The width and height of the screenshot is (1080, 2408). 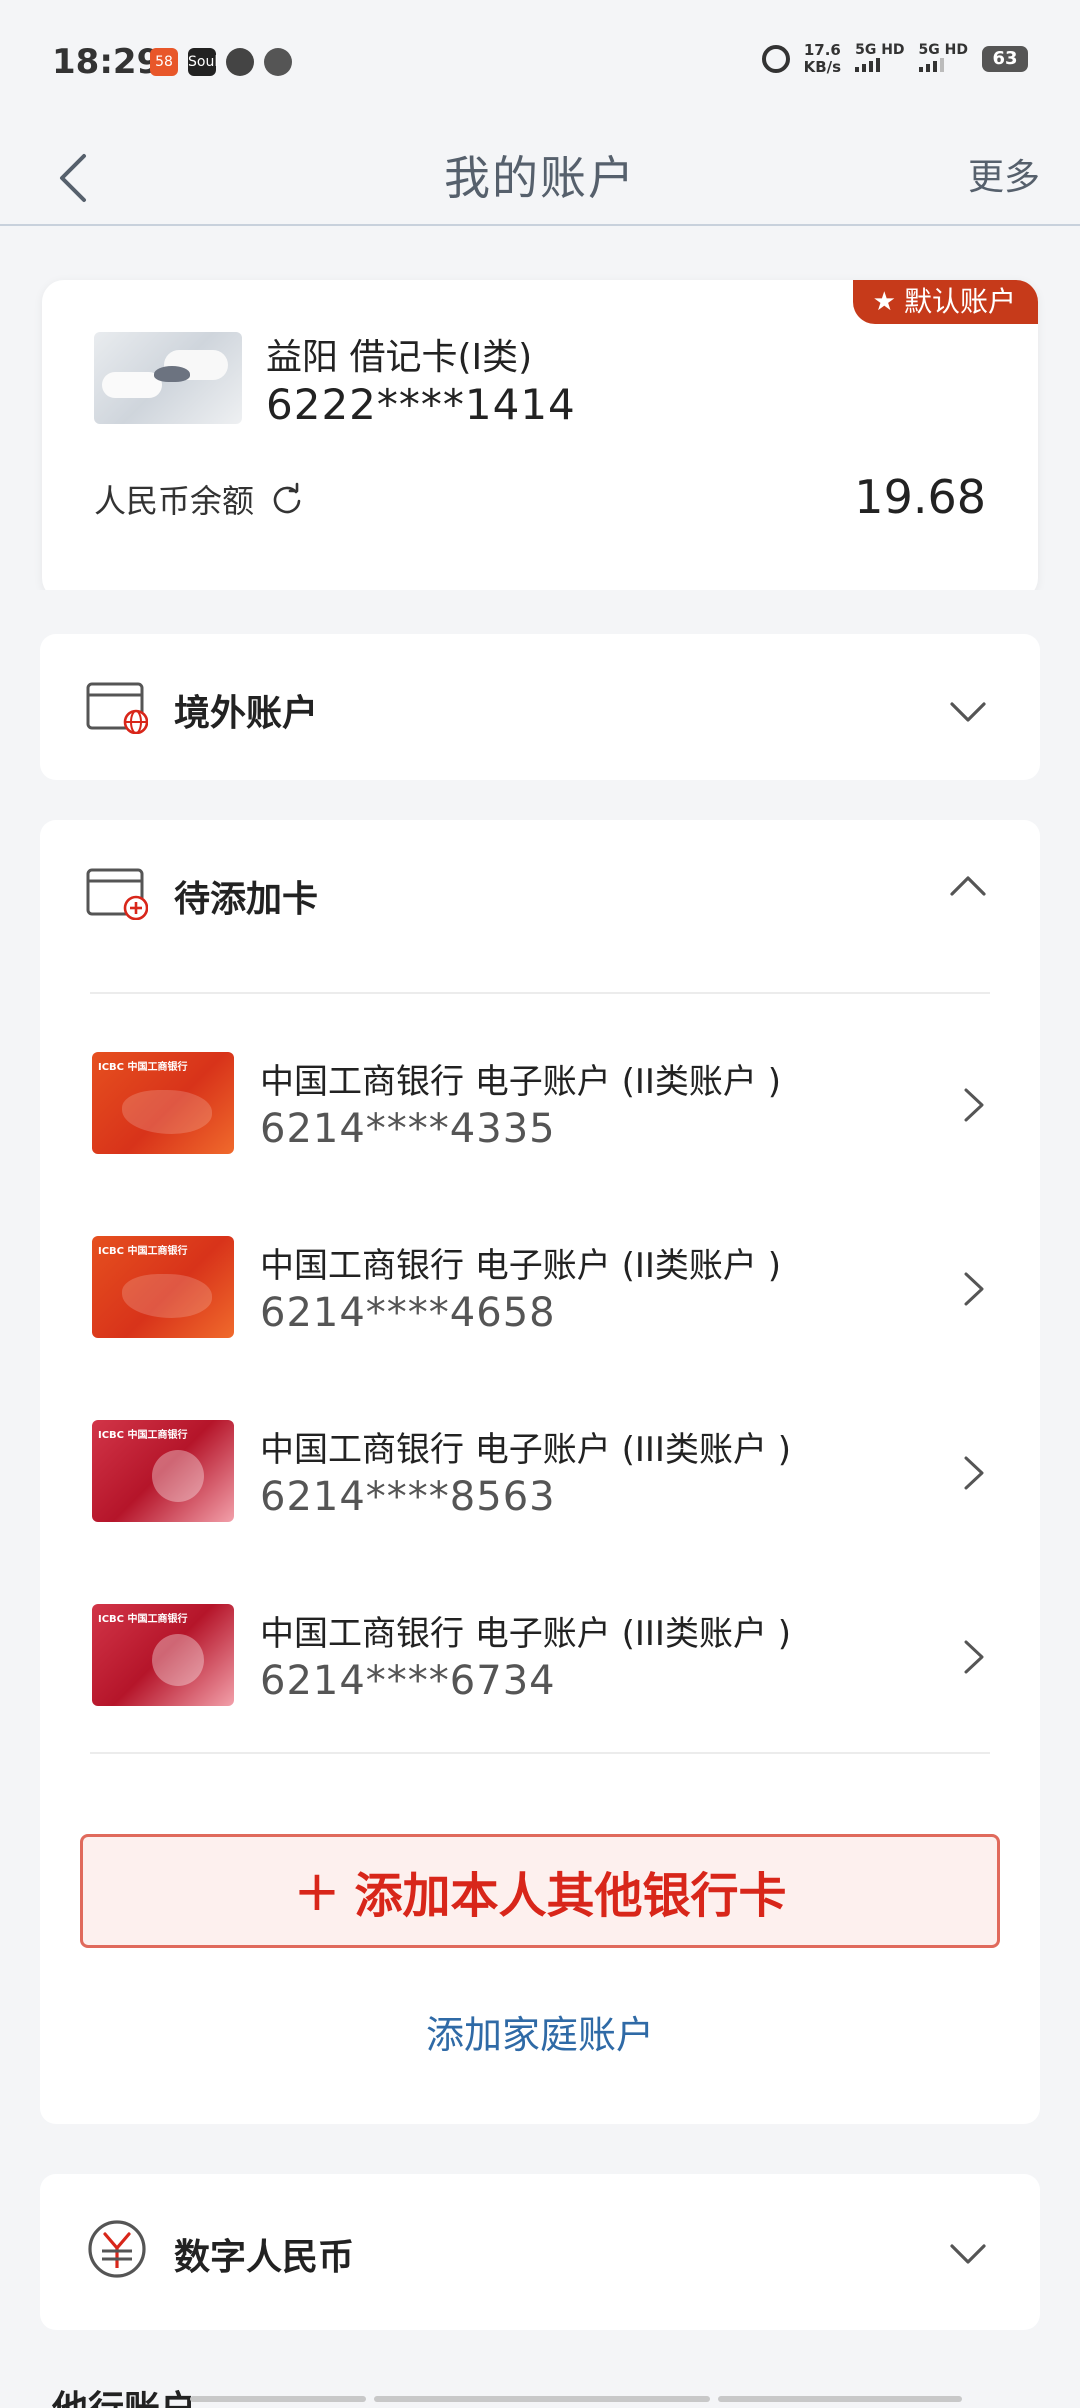 What do you see at coordinates (246, 899) in the screenshot?
I see `pending-cards-title: 待添加卡` at bounding box center [246, 899].